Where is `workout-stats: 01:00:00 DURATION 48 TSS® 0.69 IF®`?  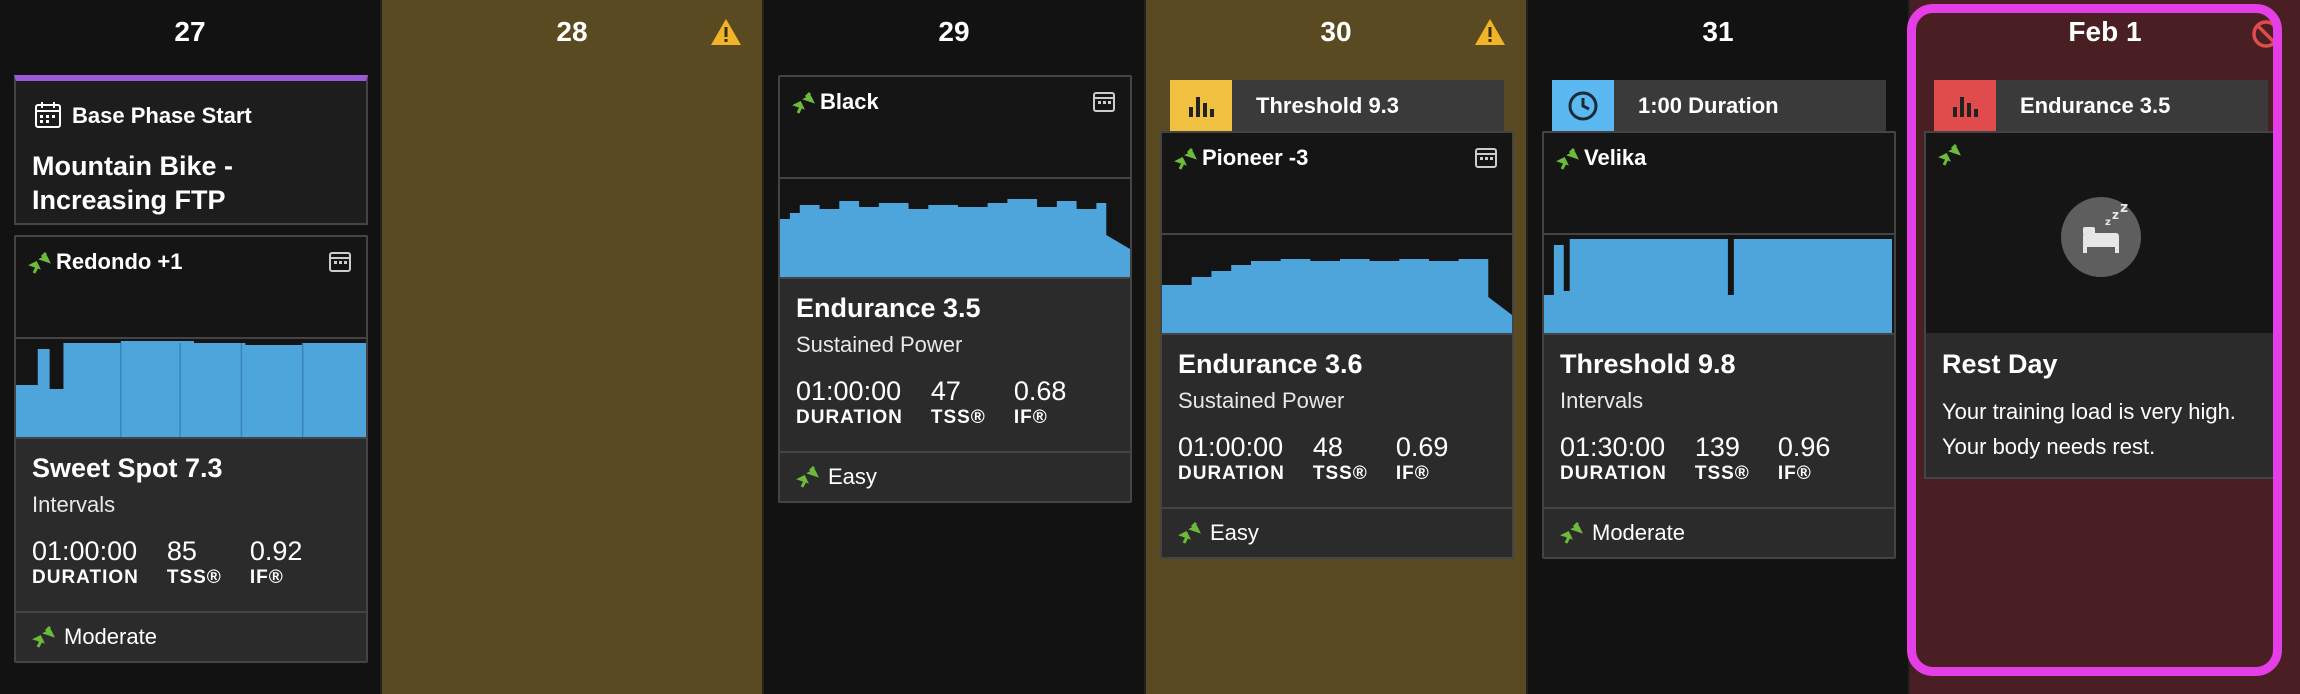 workout-stats: 01:00:00 DURATION 48 TSS® 0.69 IF® is located at coordinates (1337, 458).